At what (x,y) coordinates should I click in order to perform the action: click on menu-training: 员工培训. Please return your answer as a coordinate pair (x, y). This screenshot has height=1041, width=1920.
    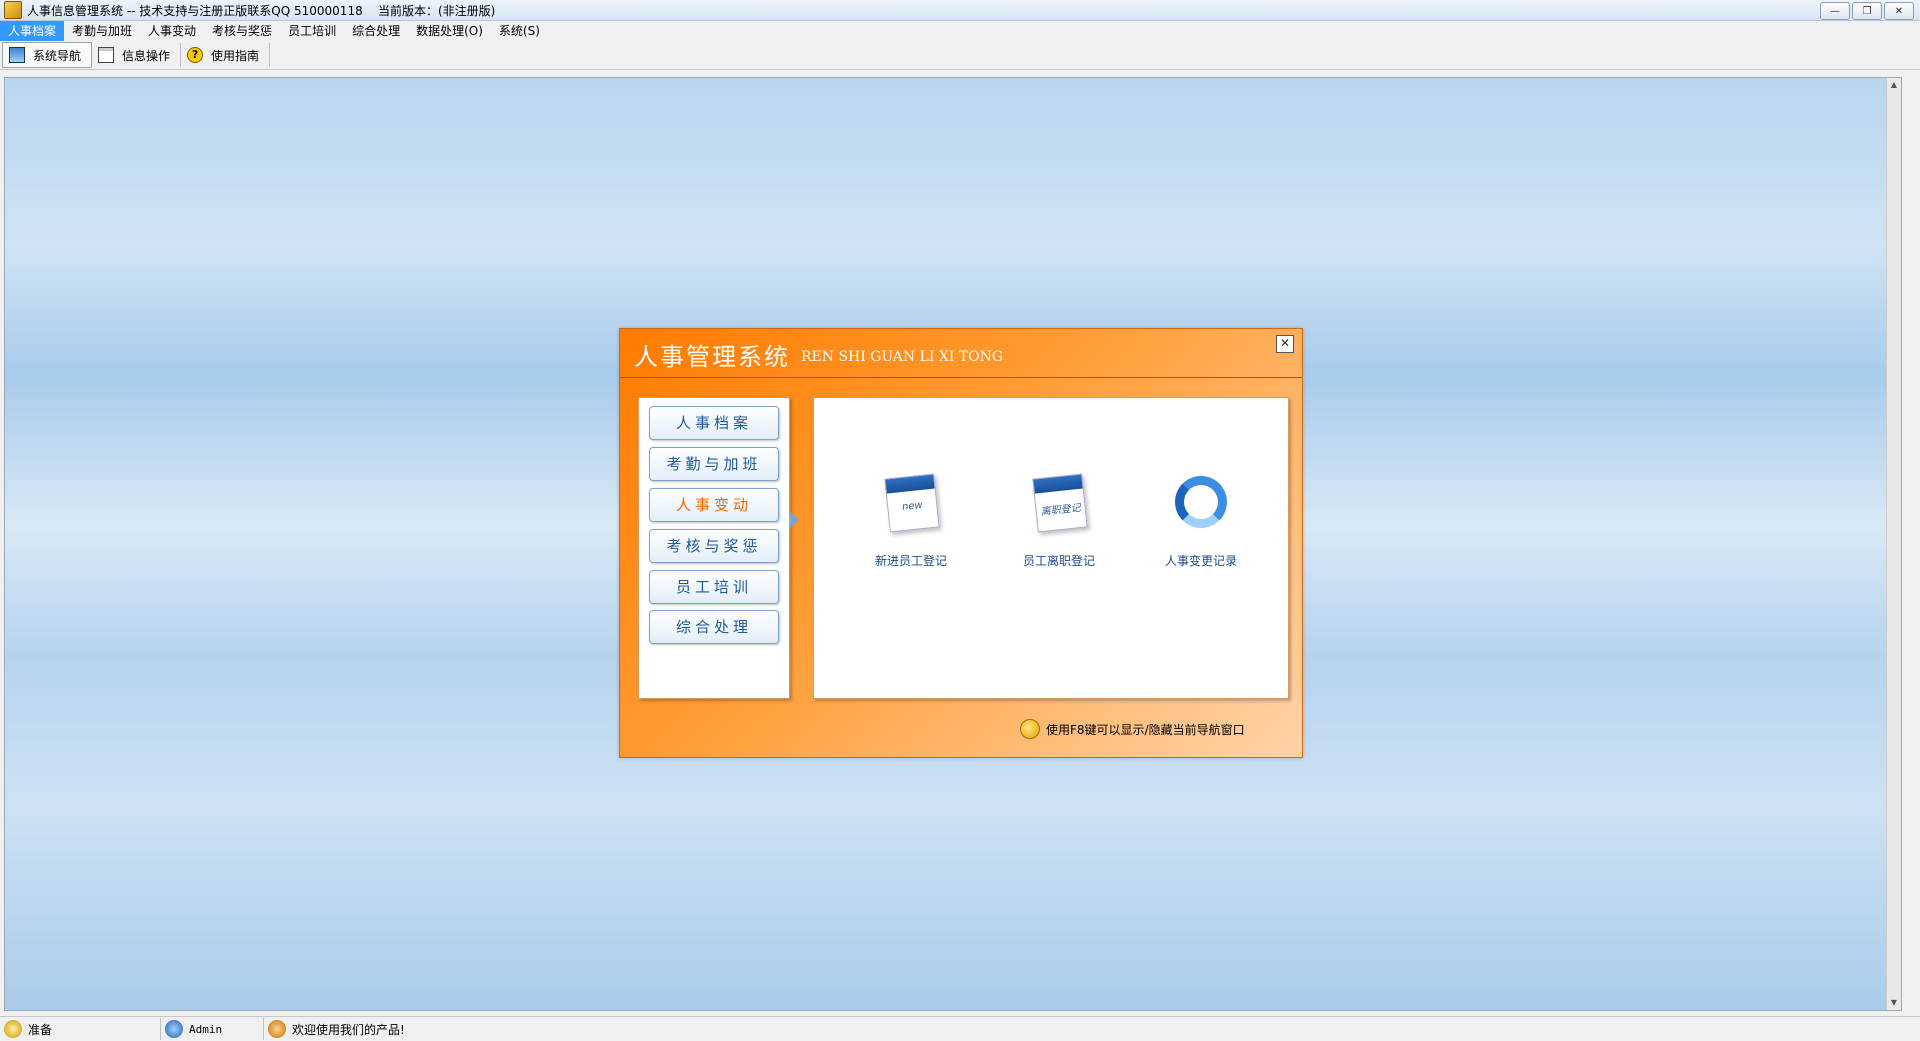
    Looking at the image, I should click on (312, 31).